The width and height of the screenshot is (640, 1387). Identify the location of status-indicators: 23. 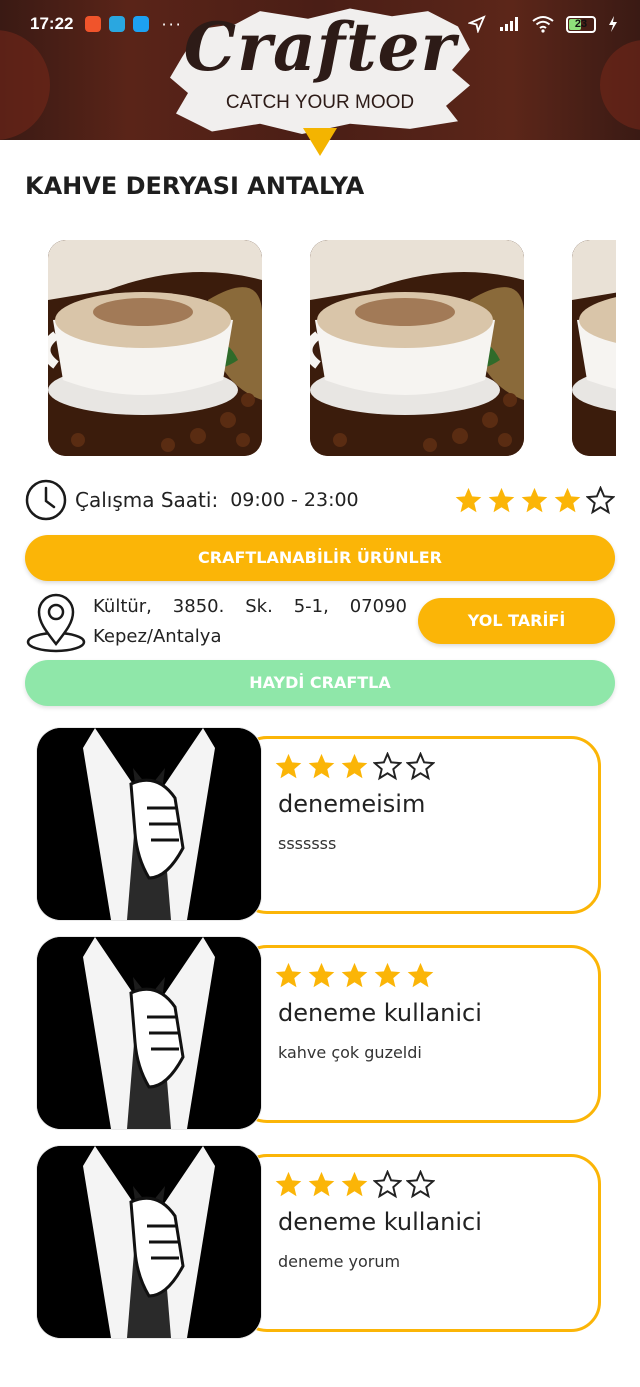
(543, 24).